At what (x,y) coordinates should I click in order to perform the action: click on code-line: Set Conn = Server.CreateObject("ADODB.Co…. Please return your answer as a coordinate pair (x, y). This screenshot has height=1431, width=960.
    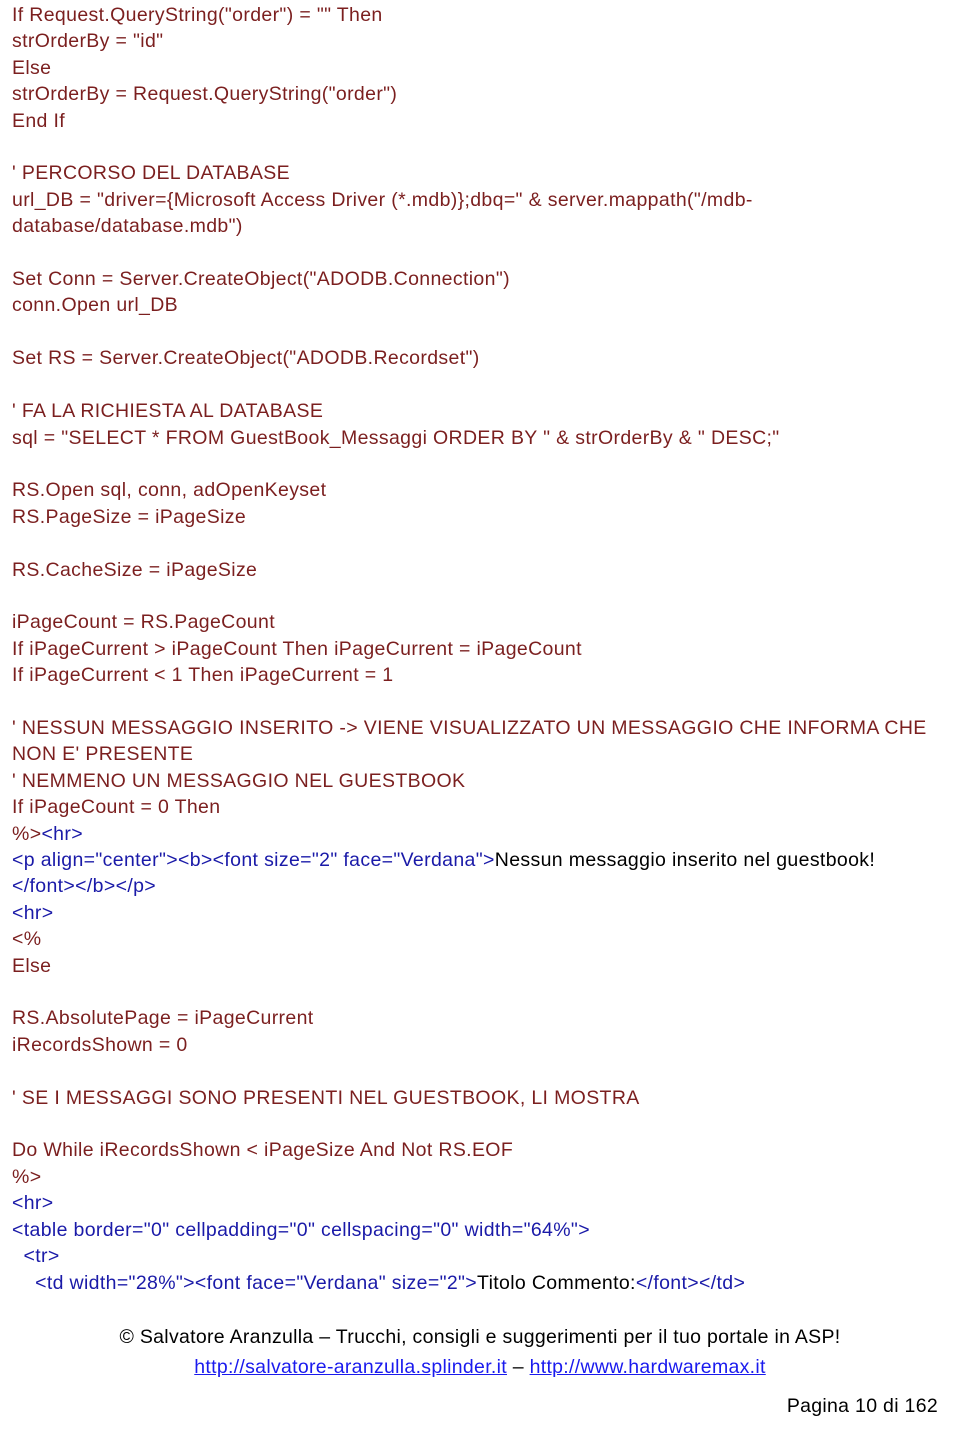
    Looking at the image, I should click on (261, 279).